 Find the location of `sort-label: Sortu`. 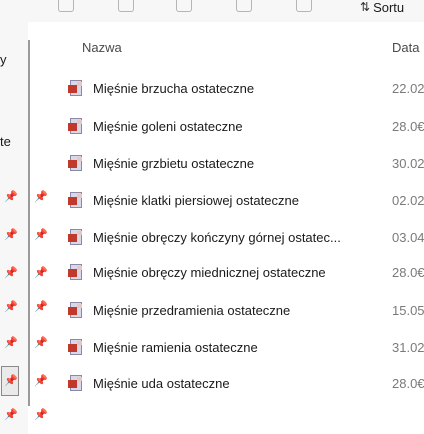

sort-label: Sortu is located at coordinates (389, 7).